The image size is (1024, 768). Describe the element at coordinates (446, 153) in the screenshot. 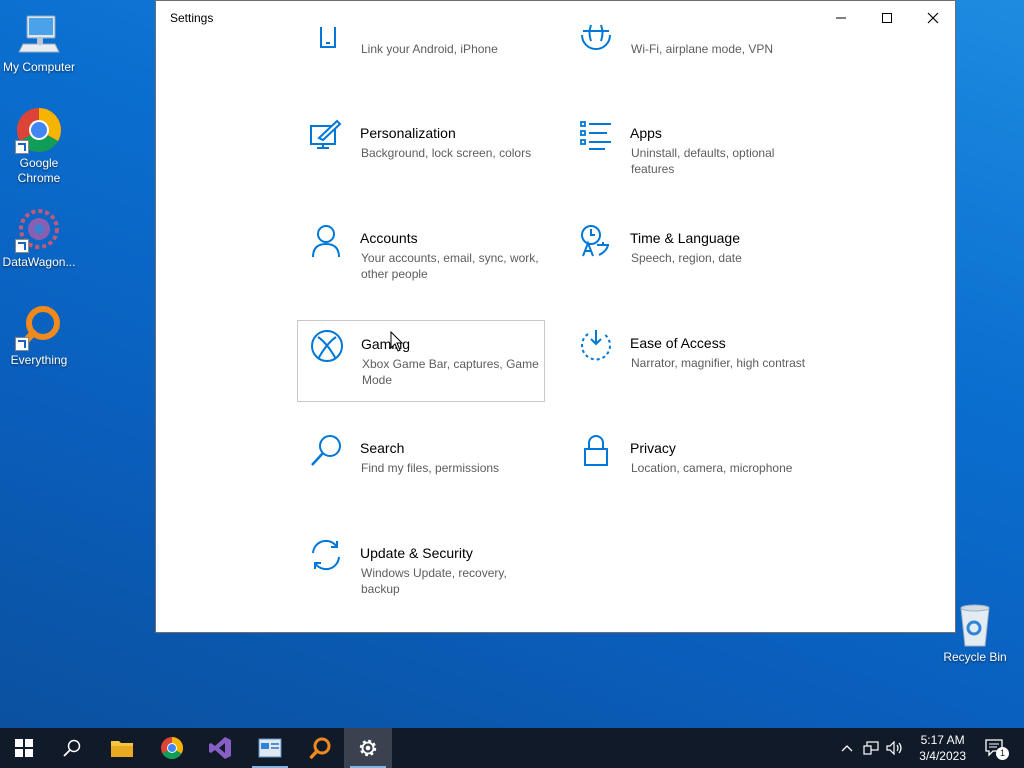

I see `category-description: Background, lock screen, colors` at that location.